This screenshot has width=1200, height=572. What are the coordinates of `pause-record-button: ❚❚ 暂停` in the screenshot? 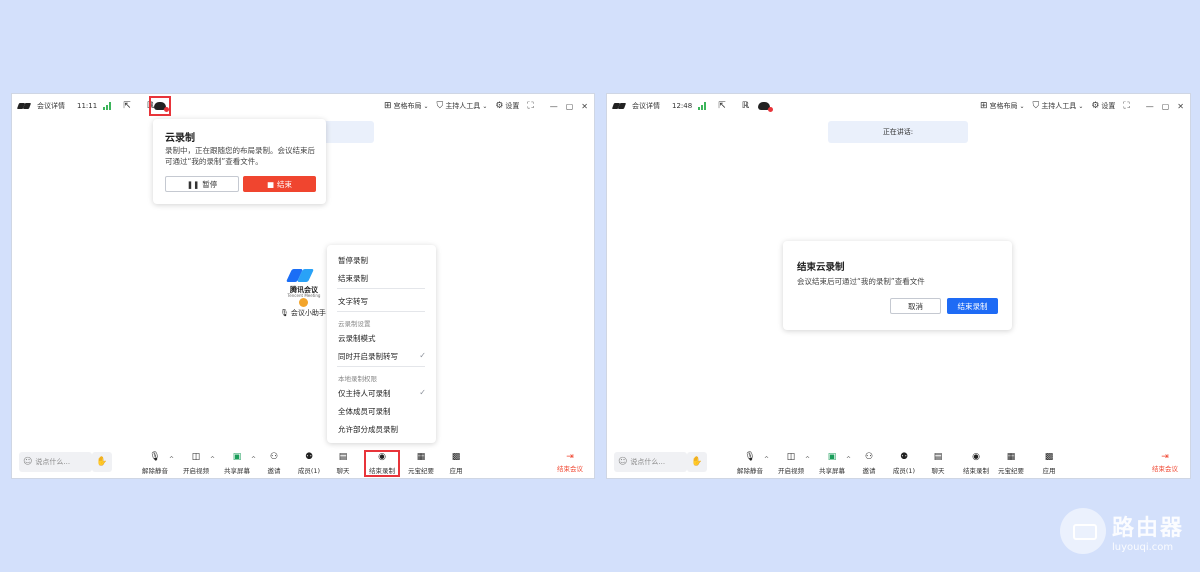 It's located at (202, 184).